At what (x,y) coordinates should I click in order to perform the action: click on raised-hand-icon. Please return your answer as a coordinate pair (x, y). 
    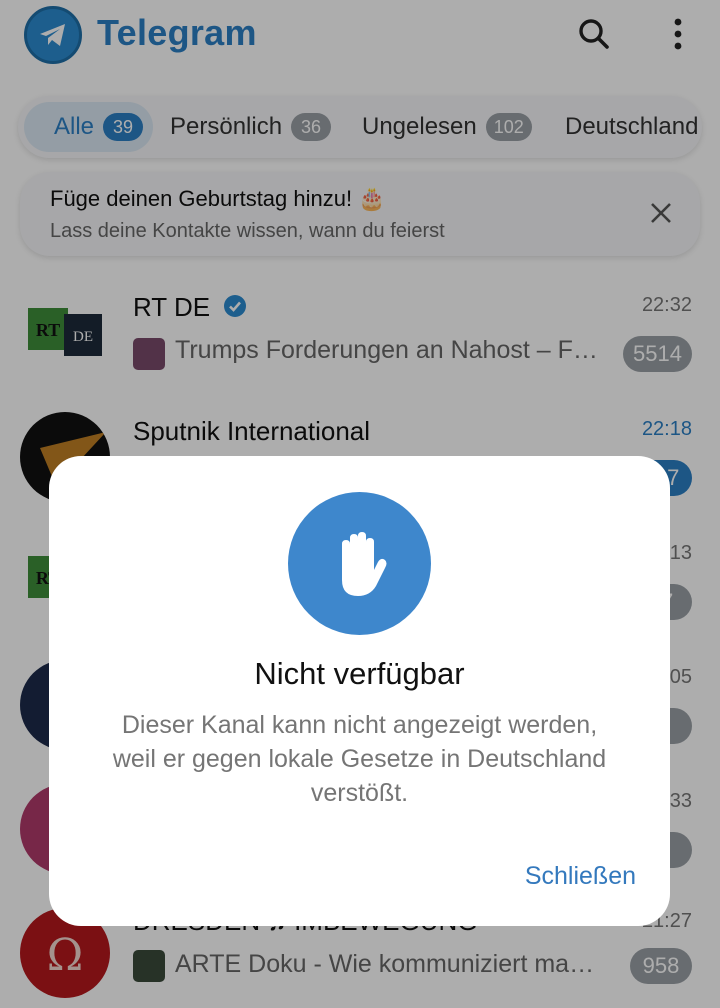
    Looking at the image, I should click on (359, 563).